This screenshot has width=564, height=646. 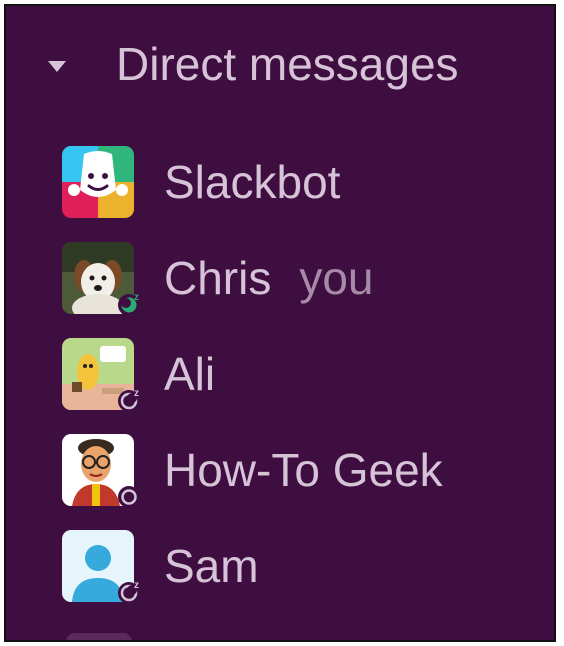 I want to click on dm-item-sam: z Sam, so click(x=280, y=564).